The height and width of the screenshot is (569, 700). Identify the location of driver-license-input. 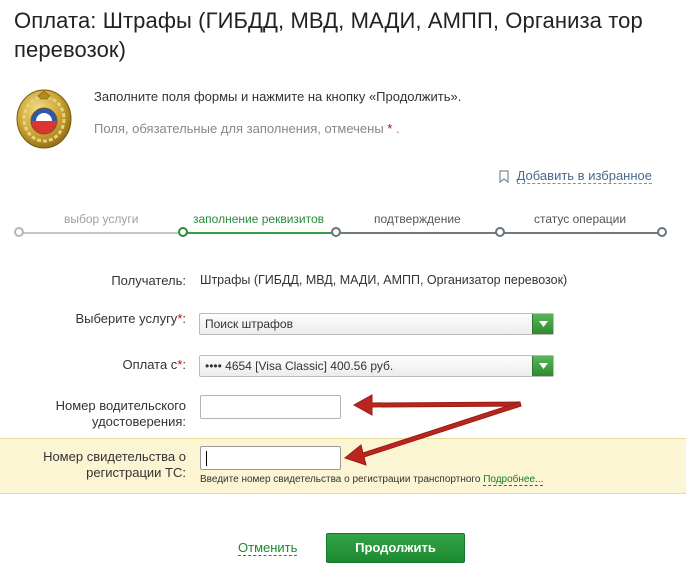
(270, 407).